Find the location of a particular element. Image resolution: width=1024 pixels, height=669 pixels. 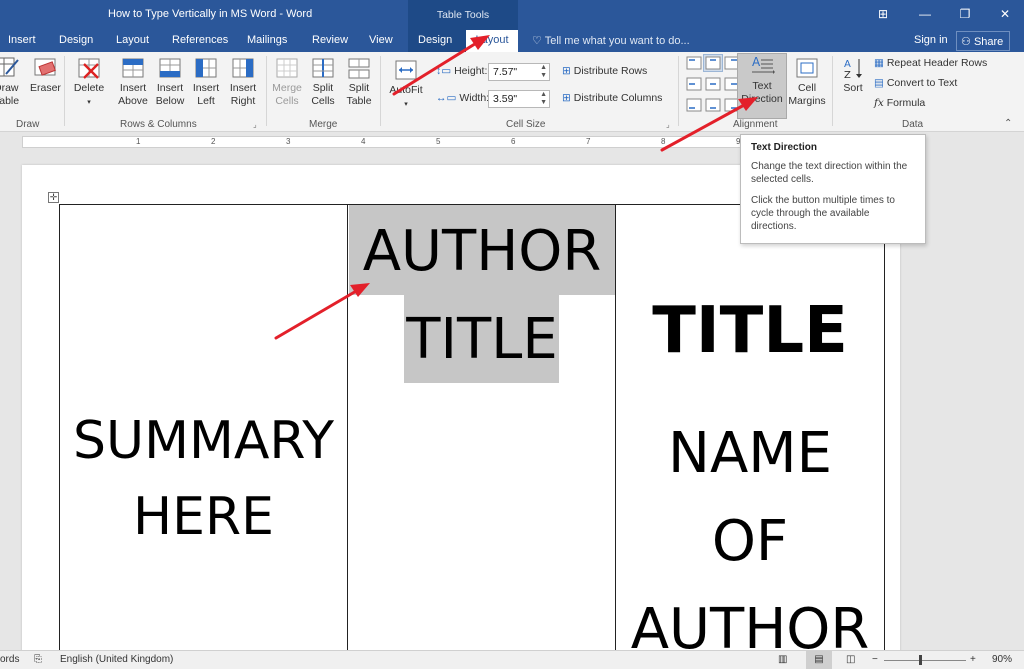

cell-text-author-name: AUTHOR is located at coordinates (750, 622).